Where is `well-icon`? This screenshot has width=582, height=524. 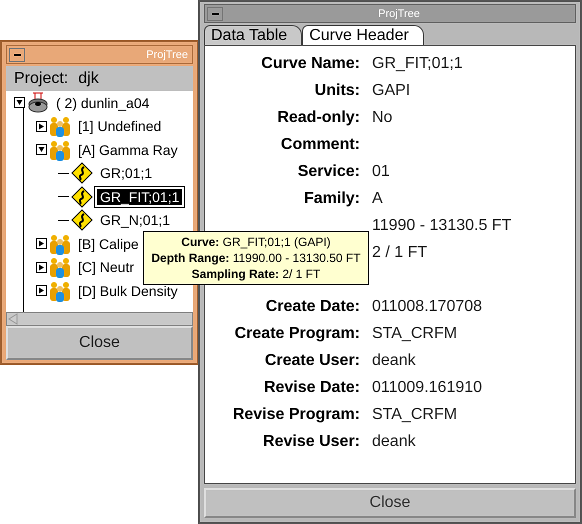
well-icon is located at coordinates (38, 103).